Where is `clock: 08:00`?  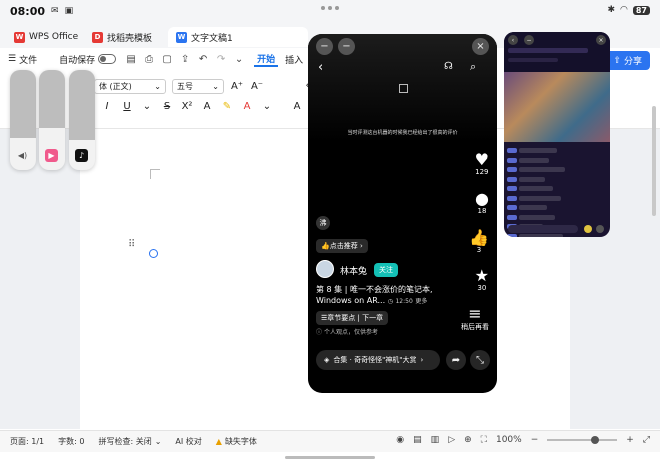
clock: 08:00 is located at coordinates (28, 11).